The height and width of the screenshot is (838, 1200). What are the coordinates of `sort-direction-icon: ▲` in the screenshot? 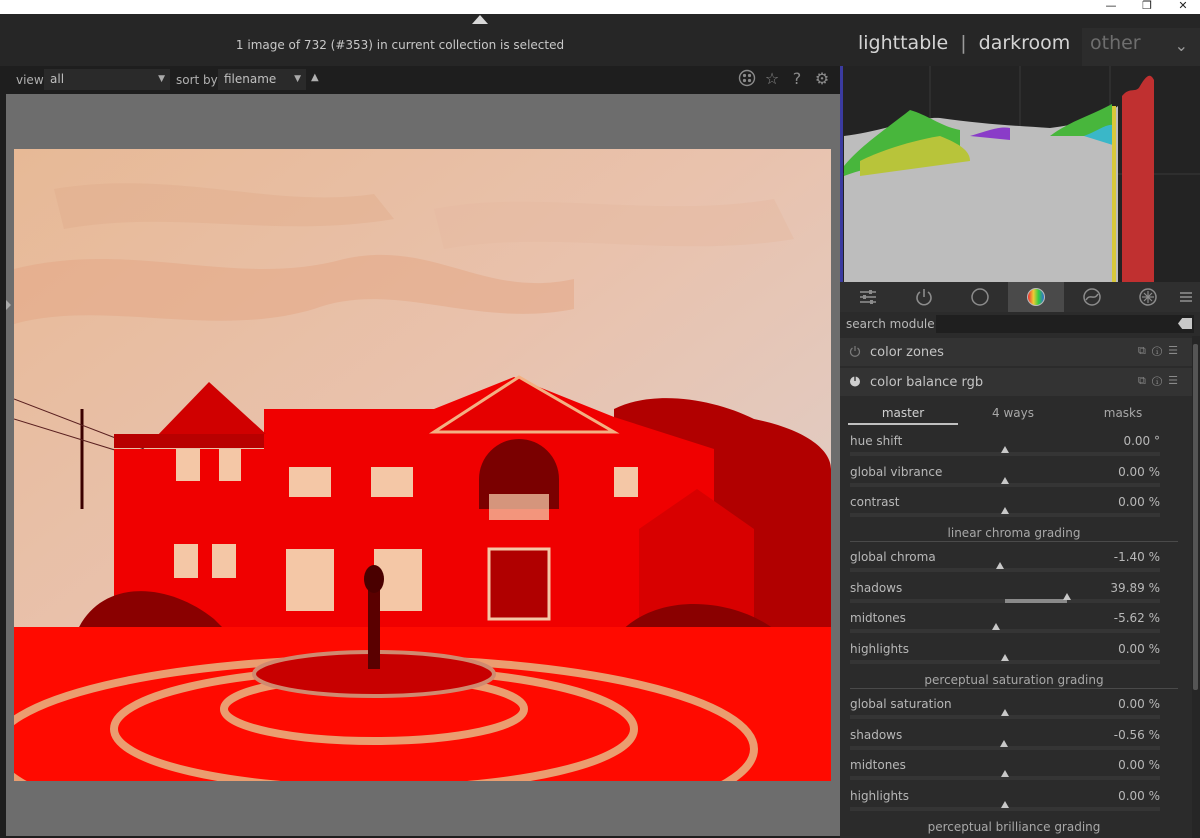 It's located at (315, 77).